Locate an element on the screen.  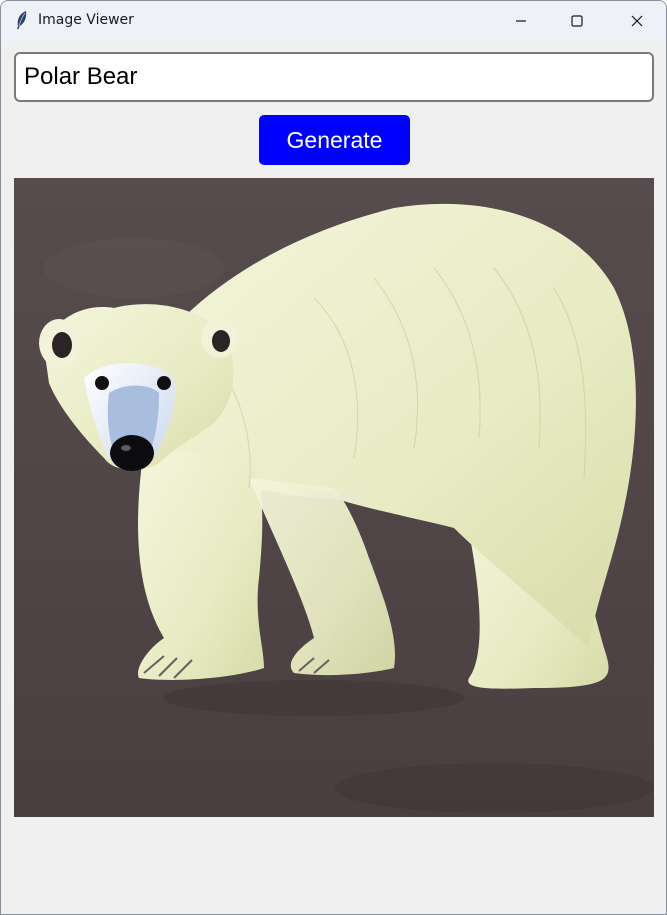
maximize-icon is located at coordinates (577, 21).